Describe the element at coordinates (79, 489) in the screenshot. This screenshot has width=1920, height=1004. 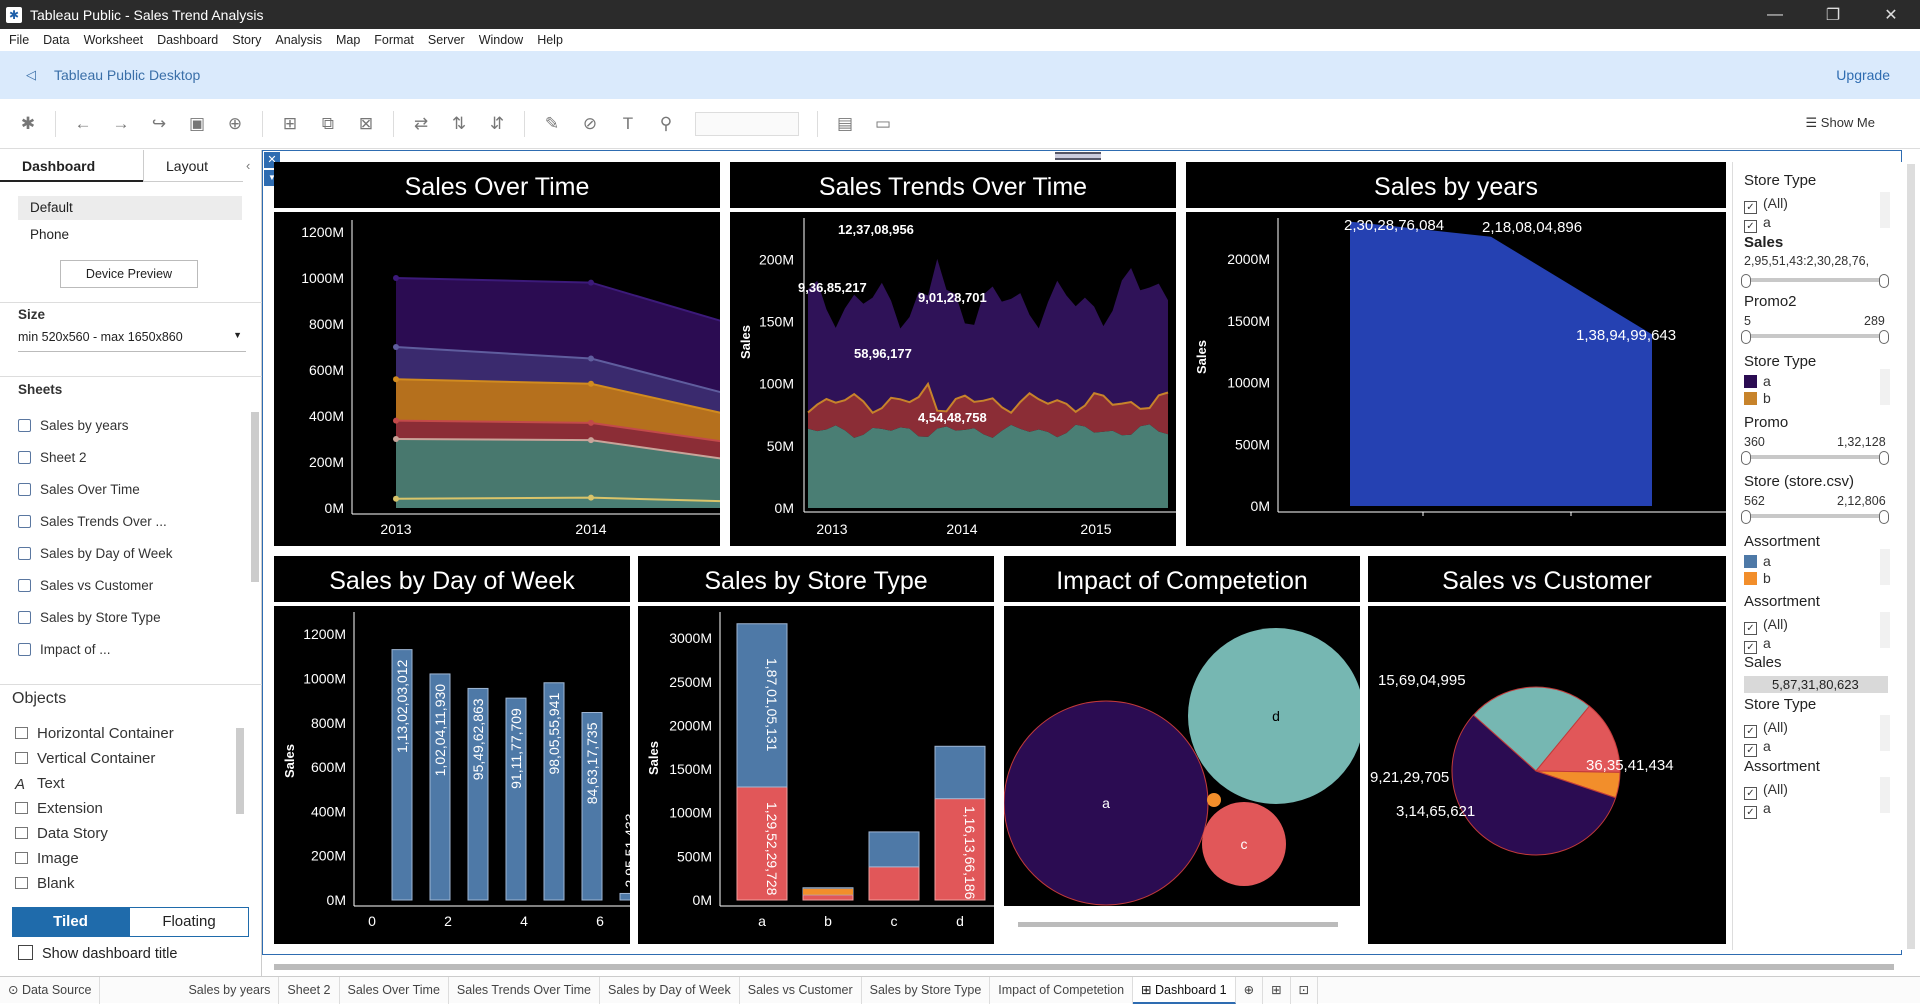
I see `sheet-item: Sales Over Time` at that location.